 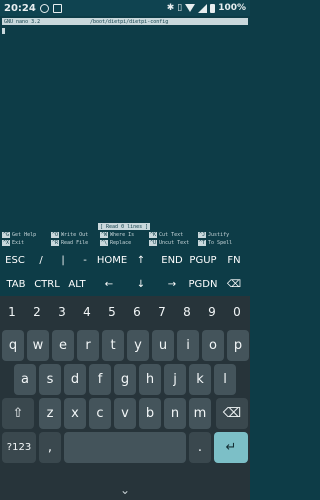 I want to click on key-9: 9, so click(x=212, y=311).